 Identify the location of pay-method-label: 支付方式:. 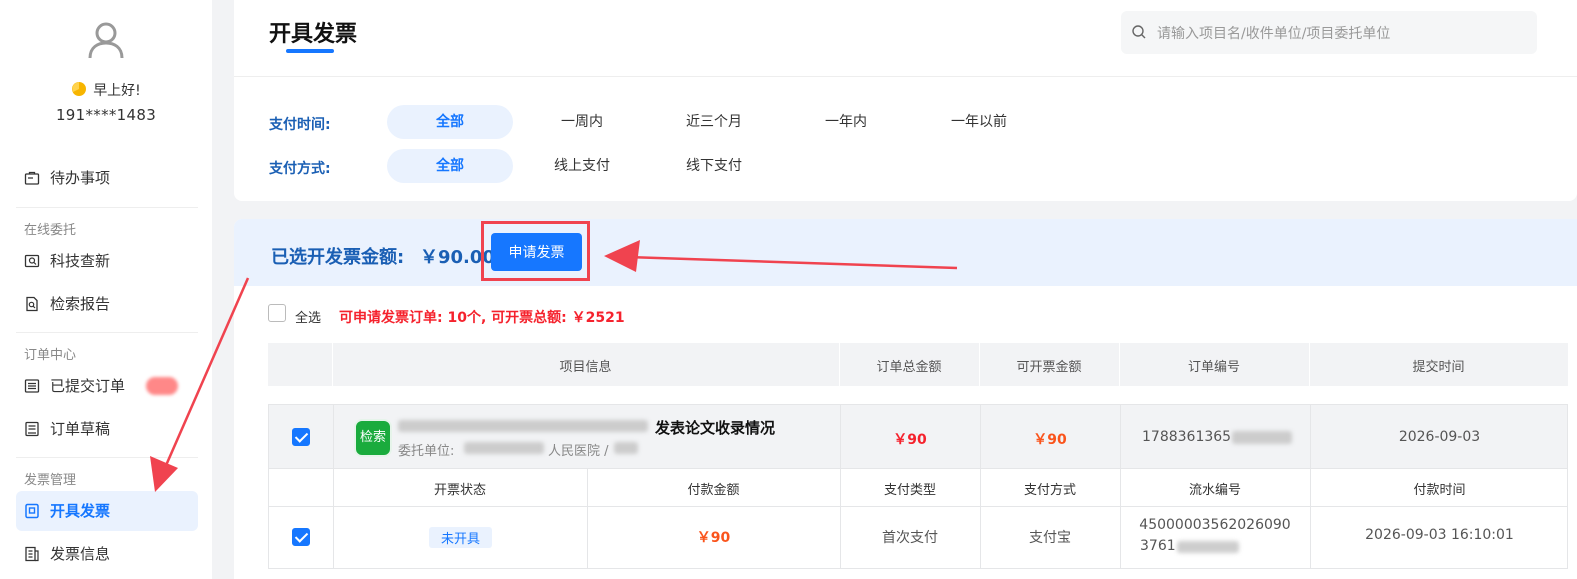
(300, 169).